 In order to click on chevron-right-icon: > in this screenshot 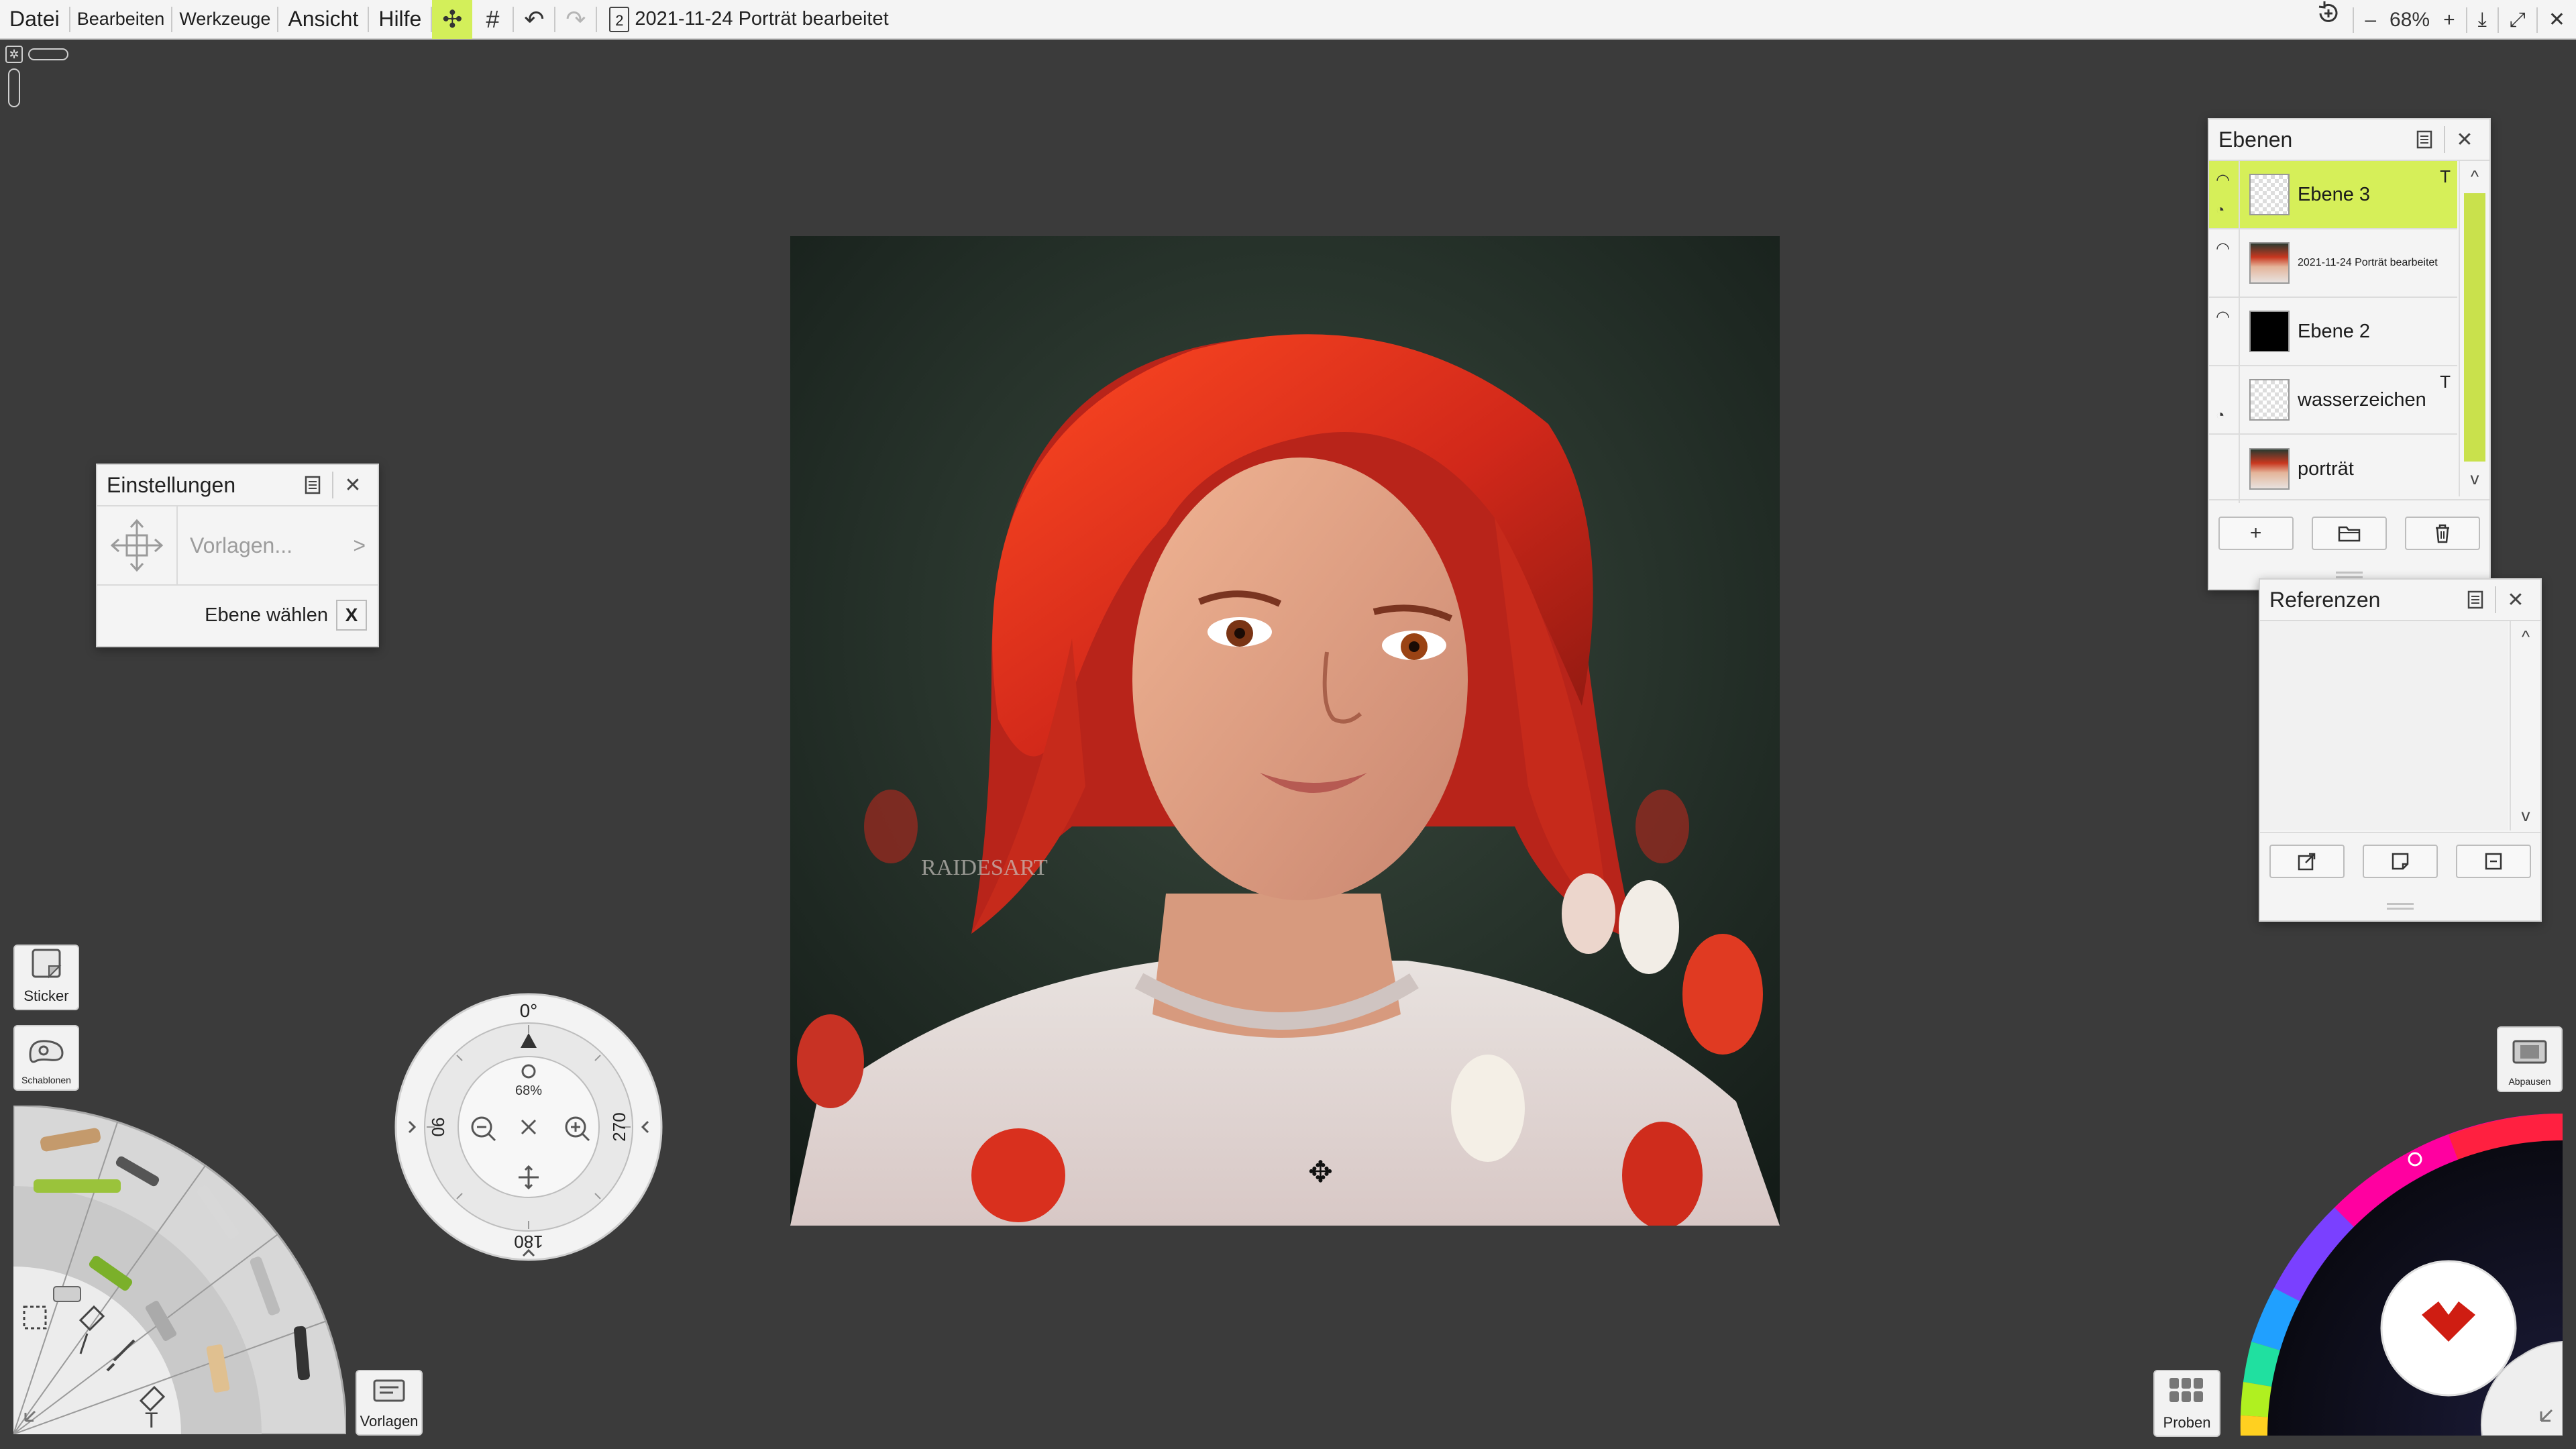, I will do `click(359, 545)`.